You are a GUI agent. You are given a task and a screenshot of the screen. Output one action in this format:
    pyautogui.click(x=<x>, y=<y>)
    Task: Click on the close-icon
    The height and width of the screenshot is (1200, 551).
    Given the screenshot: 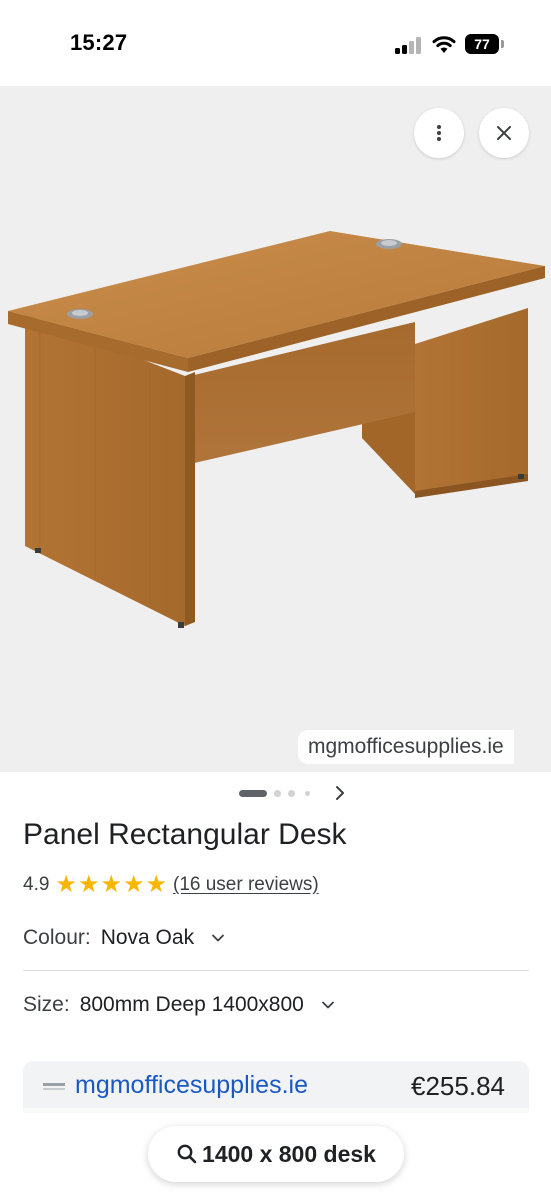 What is the action you would take?
    pyautogui.click(x=504, y=133)
    